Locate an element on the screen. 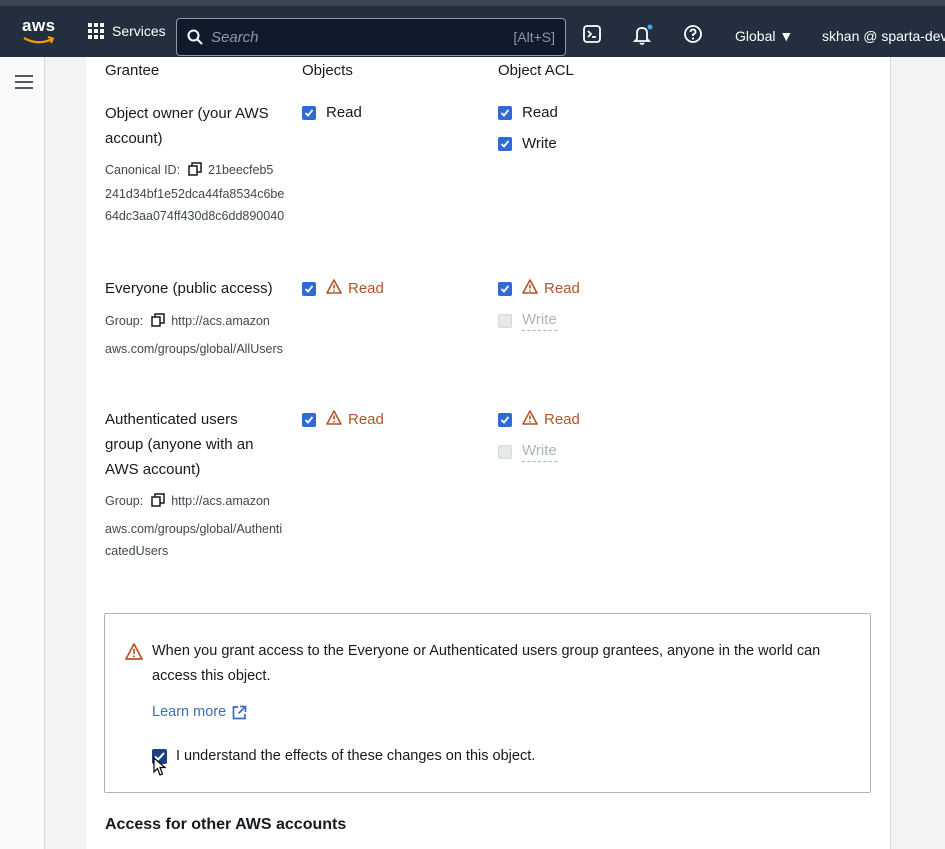  group-uri-rest: aws.com/groups/global/AuthenticatedUsers is located at coordinates (194, 540).